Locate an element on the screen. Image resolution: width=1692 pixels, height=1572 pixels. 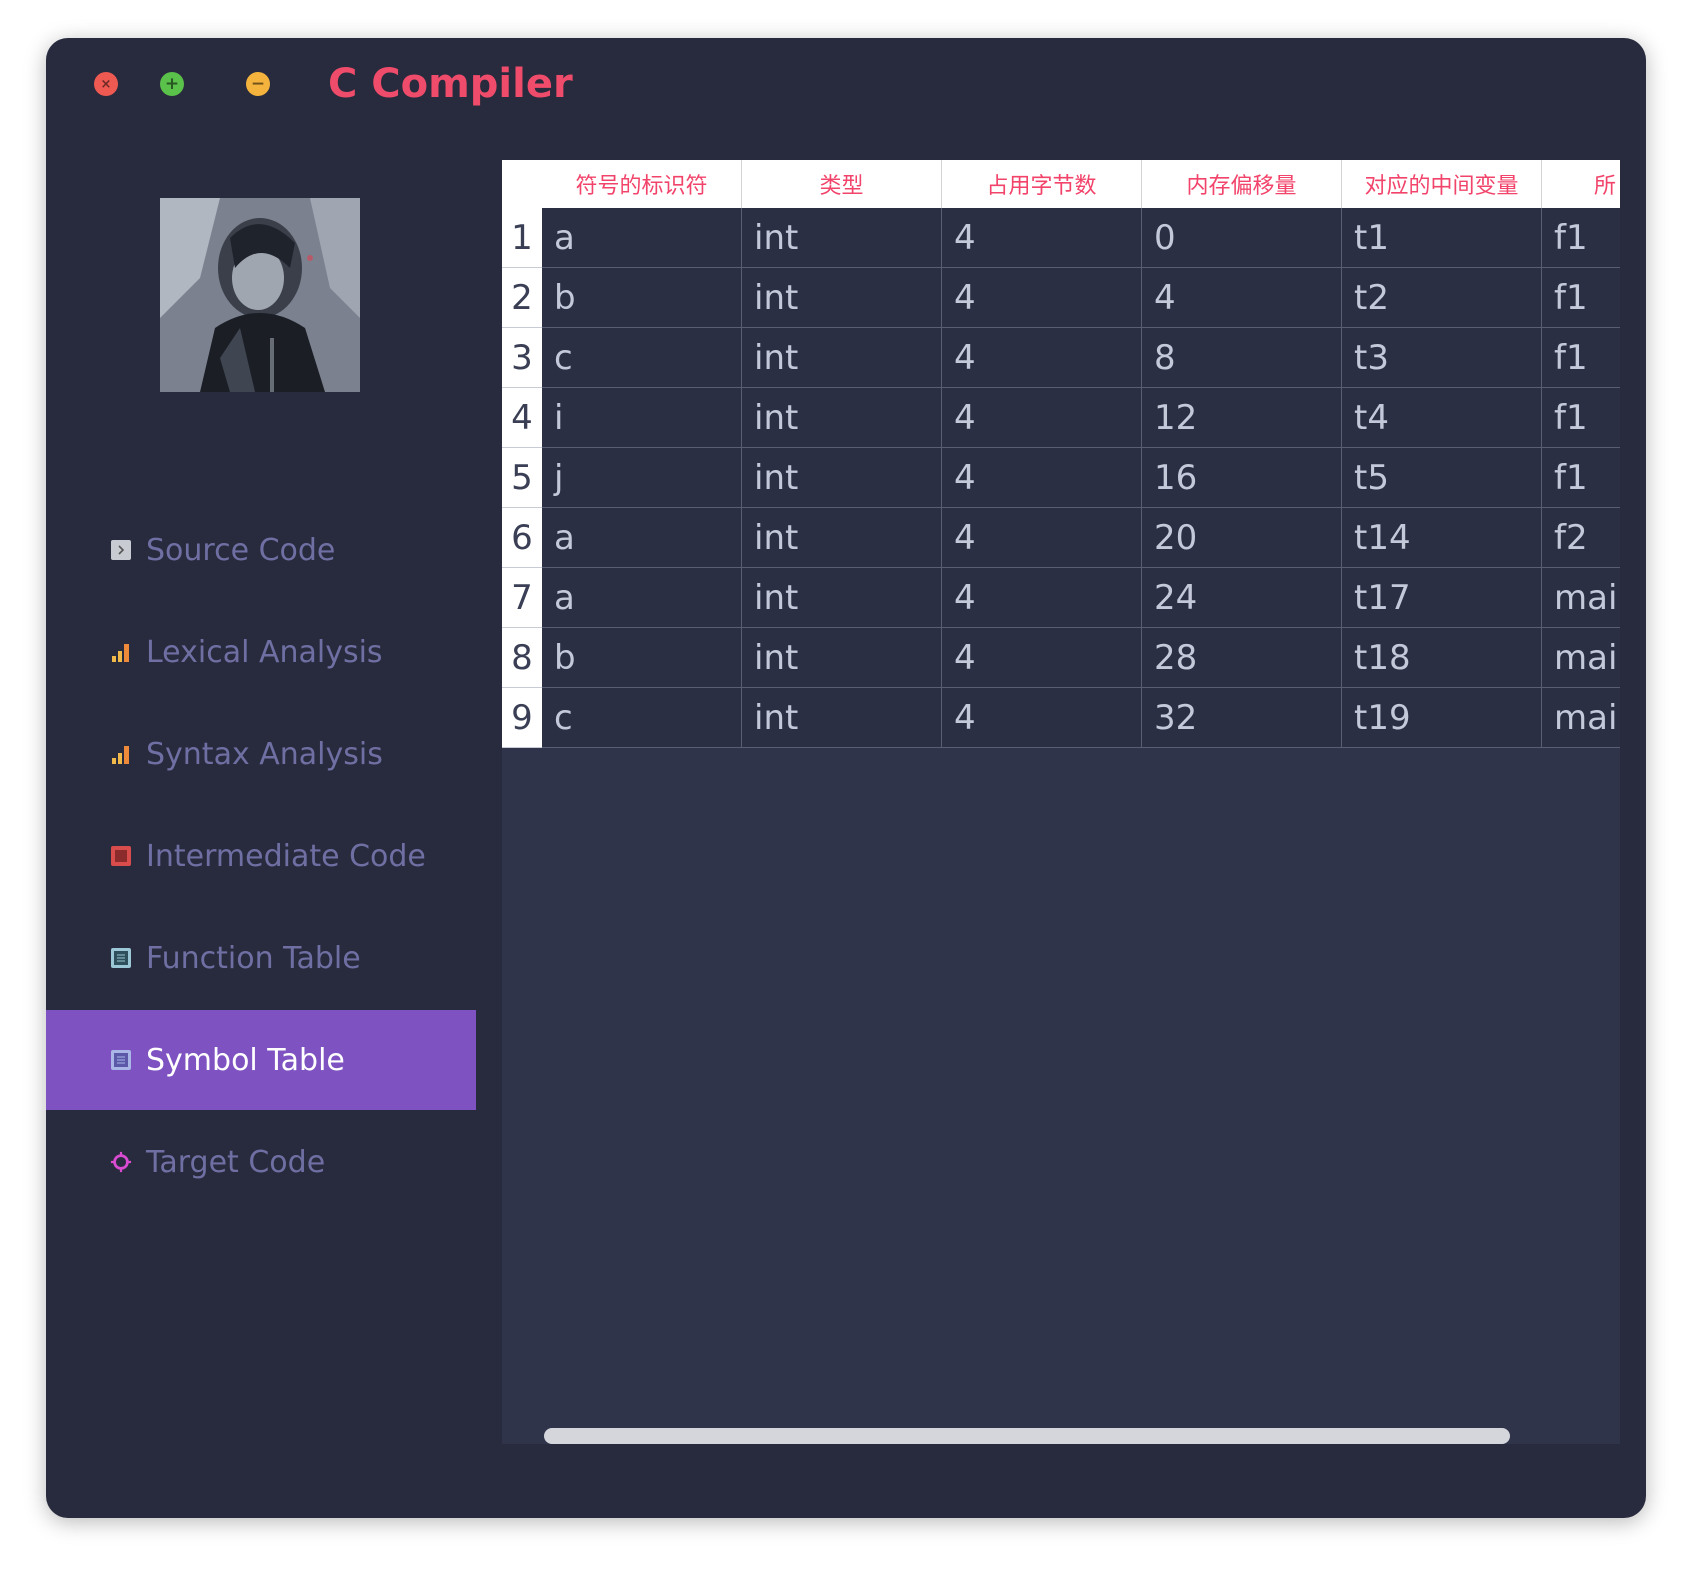
sidebar-item-syntax-analysis: Syntax Analysis is located at coordinates (261, 754).